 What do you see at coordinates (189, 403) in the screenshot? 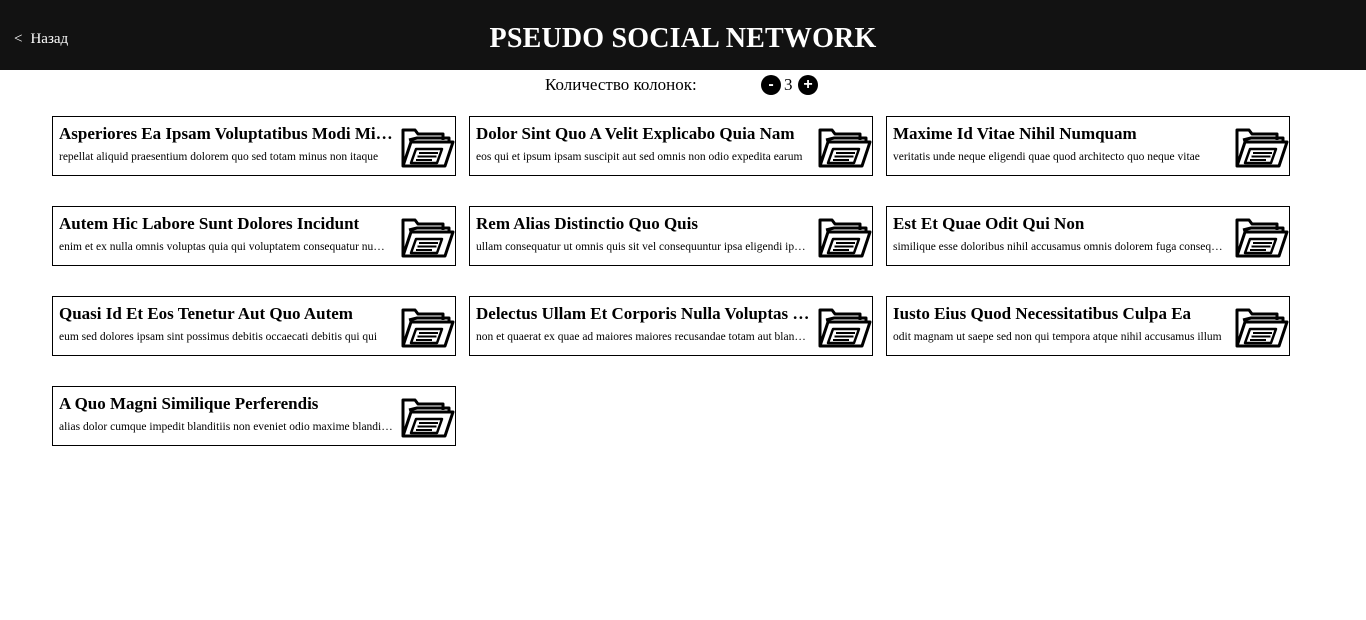
I see `post-card-title: A Quo Magni Similique Perferendis` at bounding box center [189, 403].